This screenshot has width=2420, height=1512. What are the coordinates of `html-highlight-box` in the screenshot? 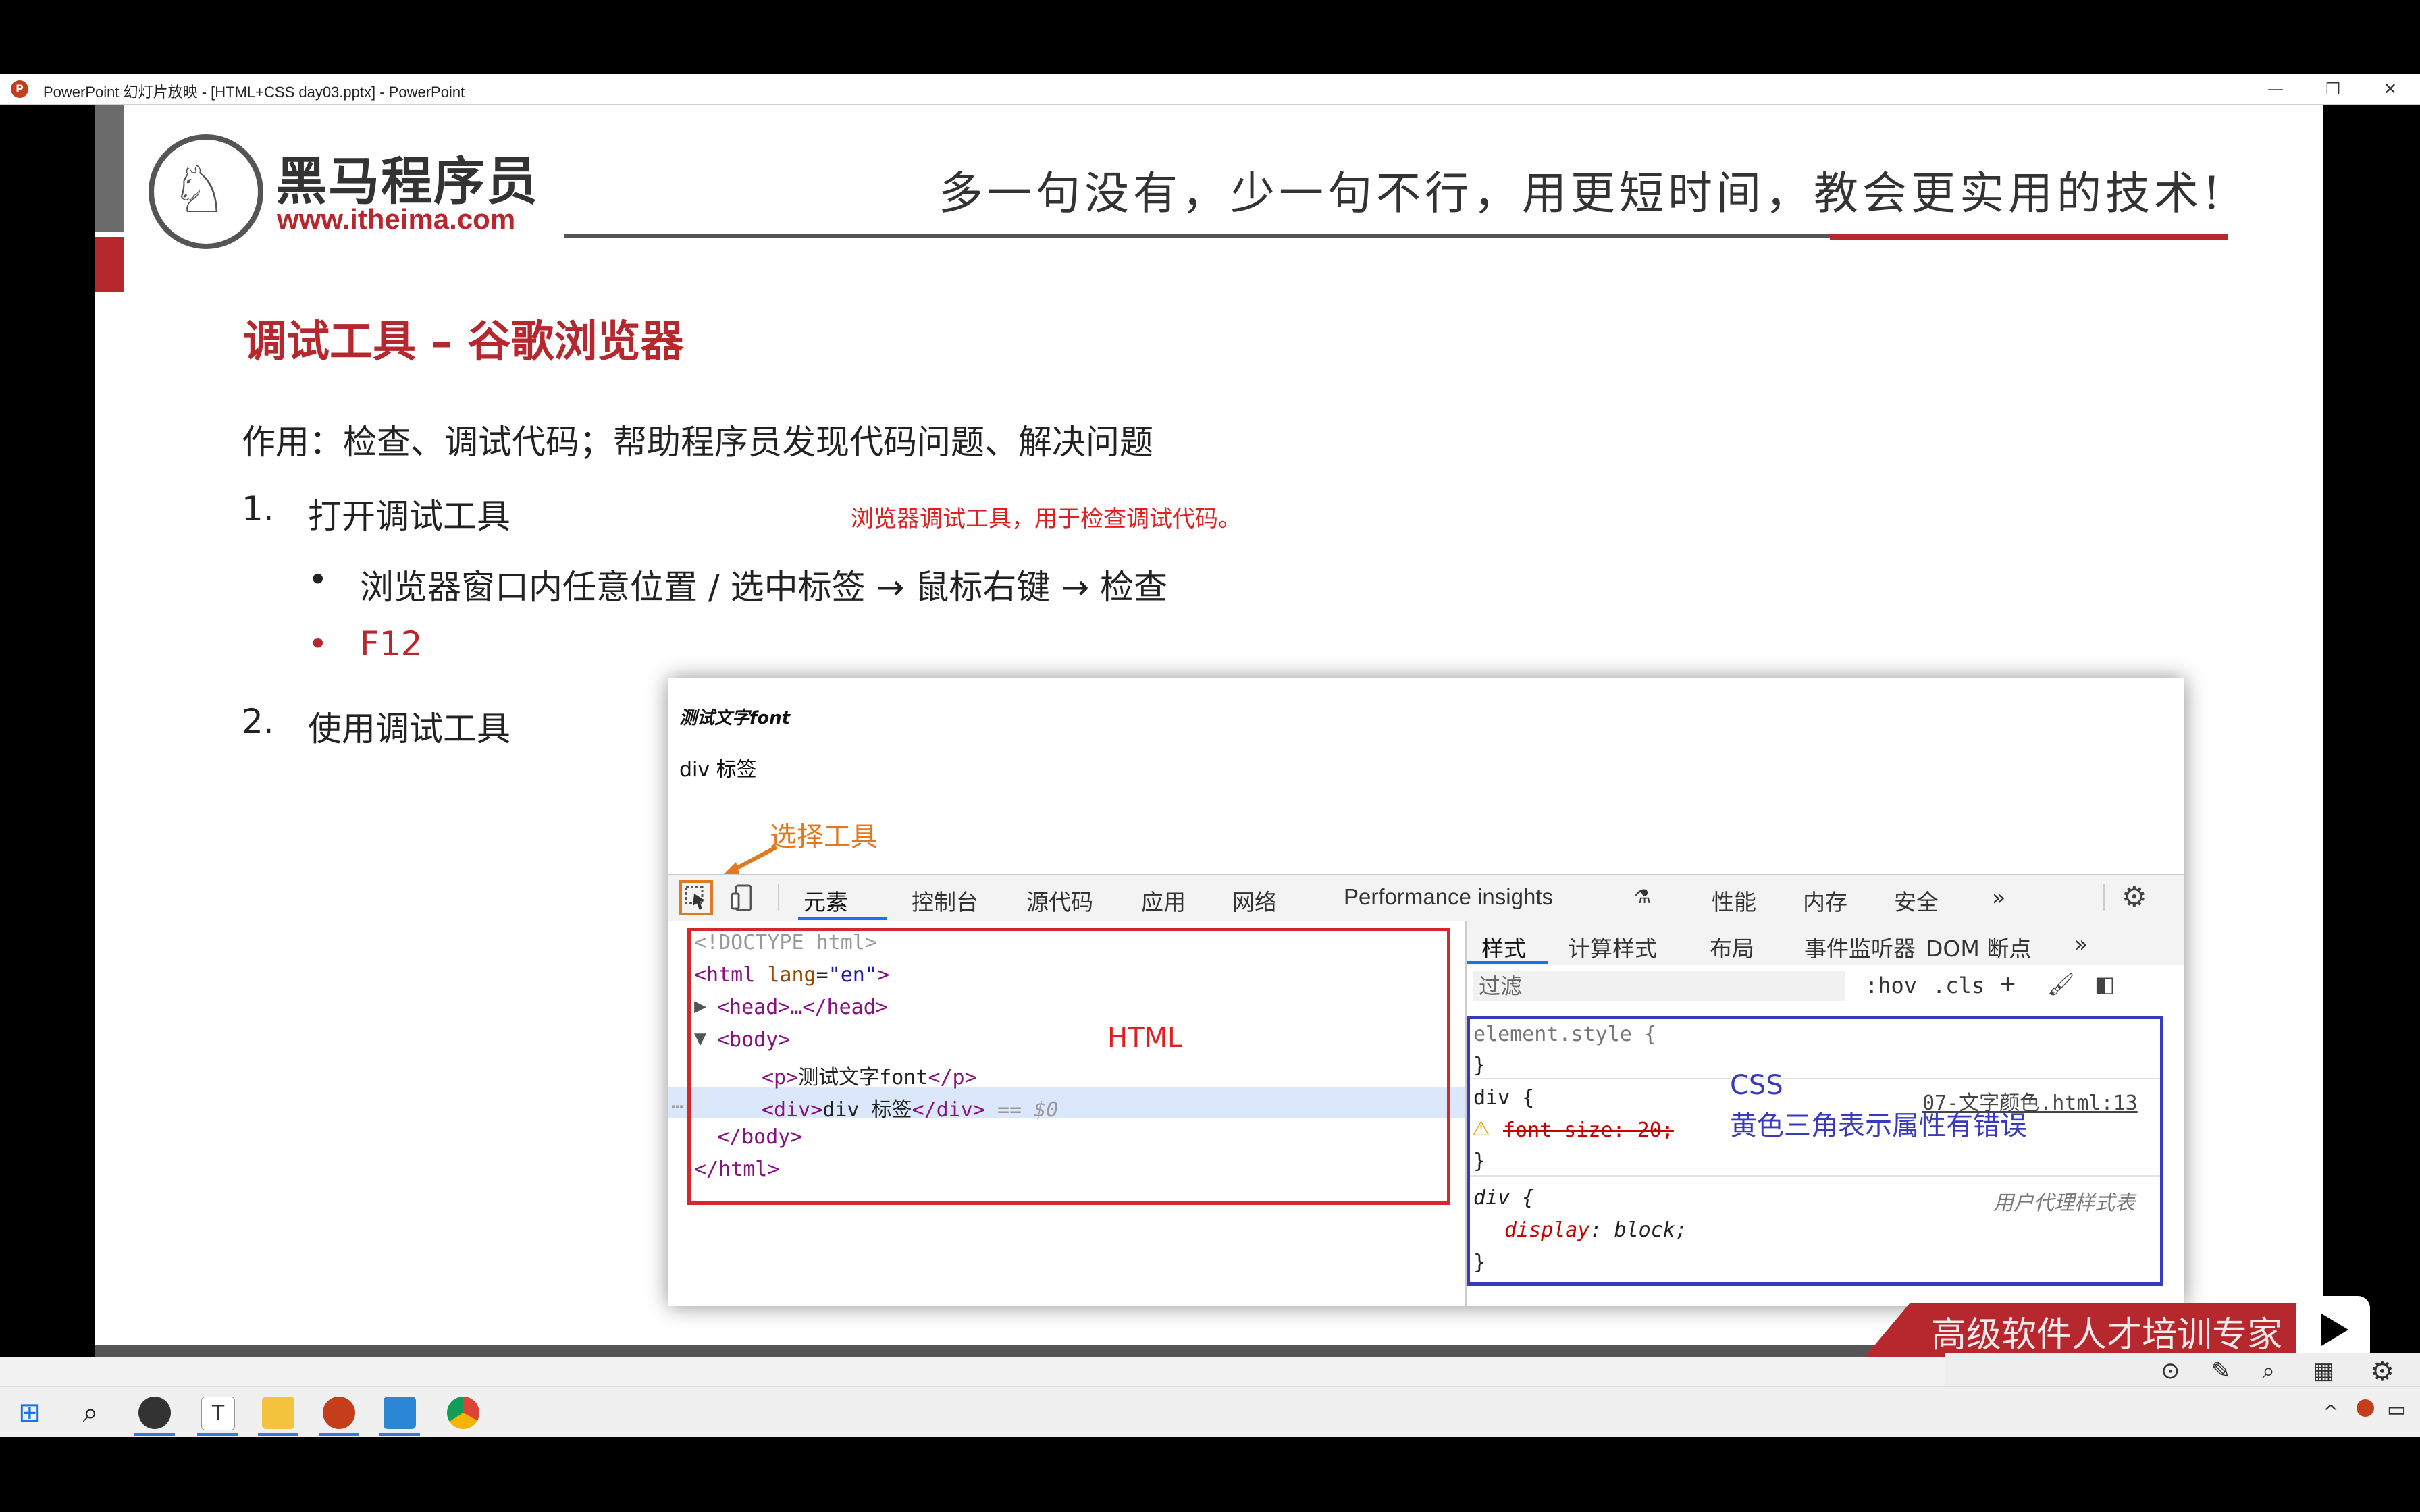 It's located at (1068, 1066).